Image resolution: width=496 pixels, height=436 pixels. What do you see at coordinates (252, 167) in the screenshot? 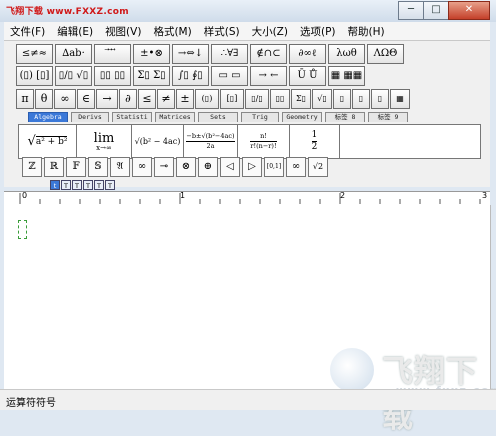
I see `right-triangle-symbol-button: ▷` at bounding box center [252, 167].